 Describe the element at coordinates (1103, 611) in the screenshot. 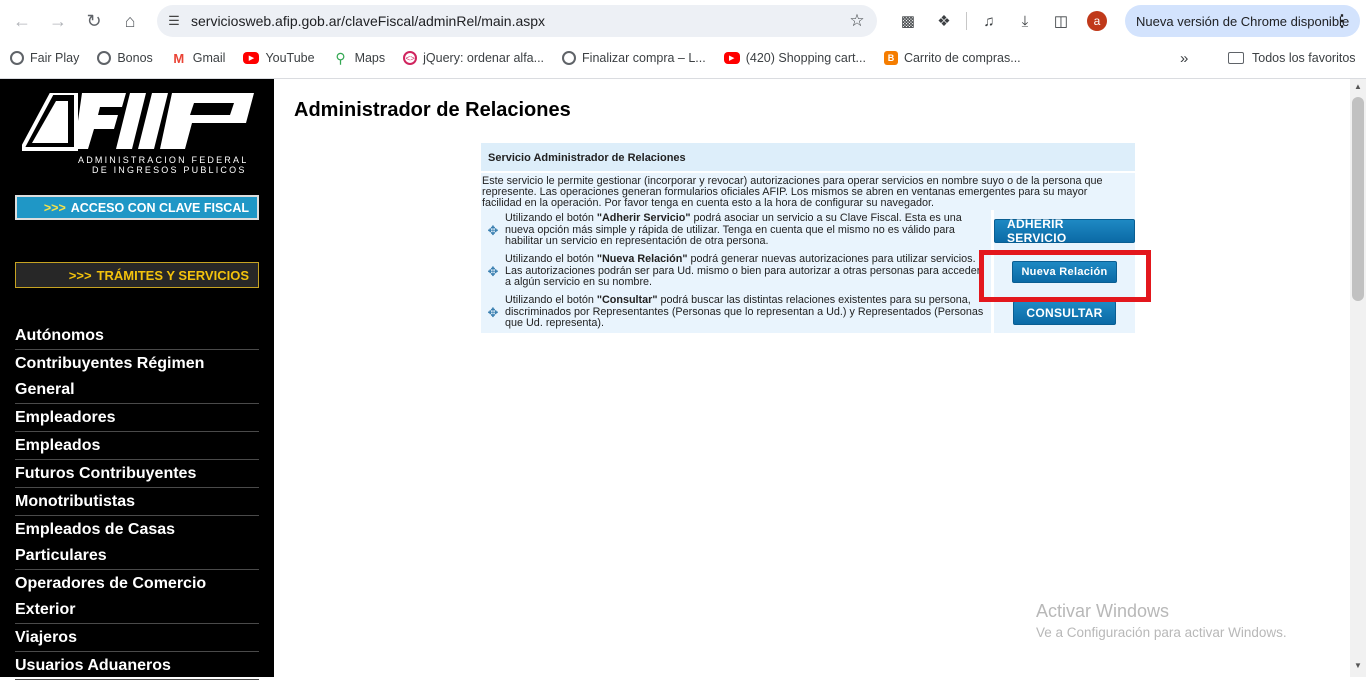

I see `watermark-title: Activar Windows` at that location.